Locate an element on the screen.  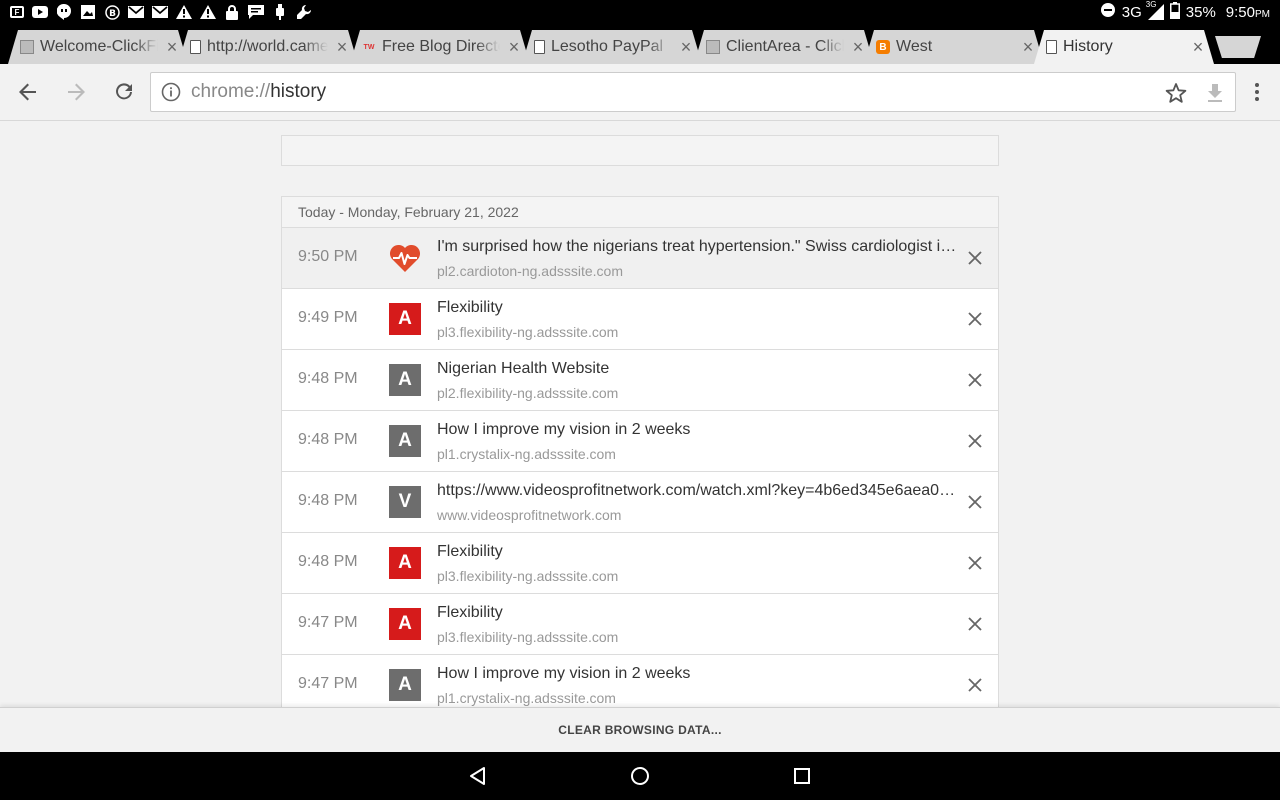
gallery-icon is located at coordinates (88, 12).